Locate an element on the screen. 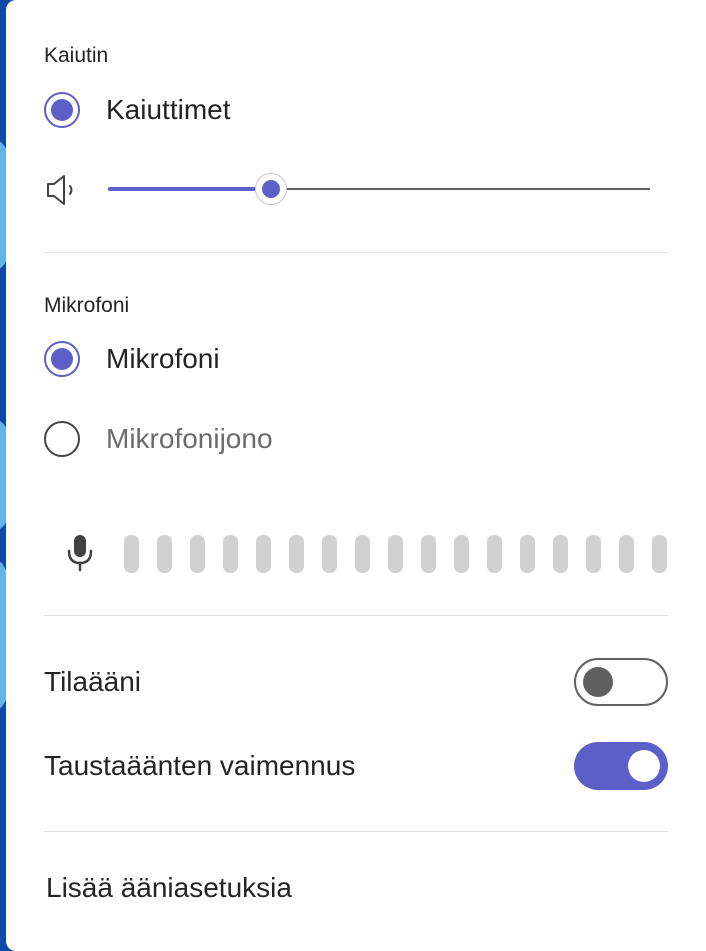 Image resolution: width=706 pixels, height=951 pixels. microphone-radio is located at coordinates (62, 359).